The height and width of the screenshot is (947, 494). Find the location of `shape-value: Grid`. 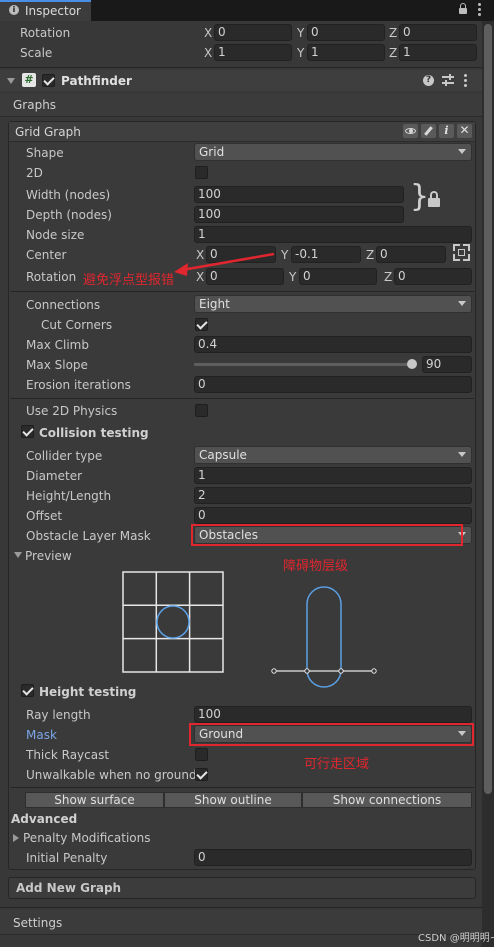

shape-value: Grid is located at coordinates (212, 152).